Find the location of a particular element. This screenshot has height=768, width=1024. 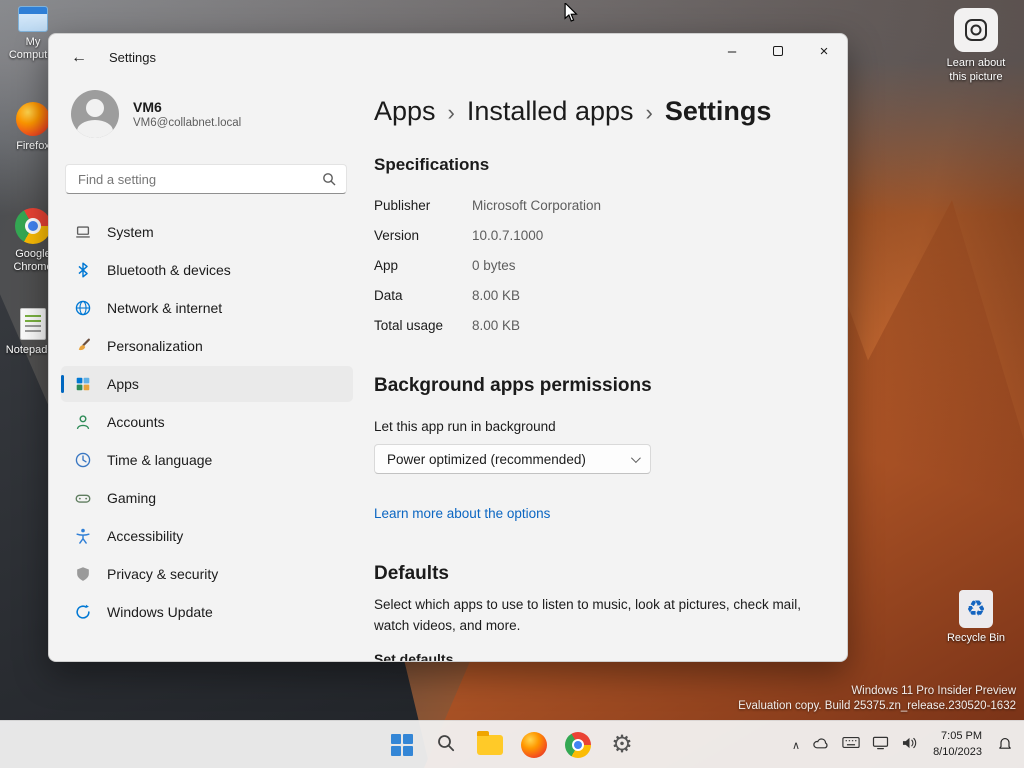

sidebar-item-accessibility: Accessibility is located at coordinates (207, 536).